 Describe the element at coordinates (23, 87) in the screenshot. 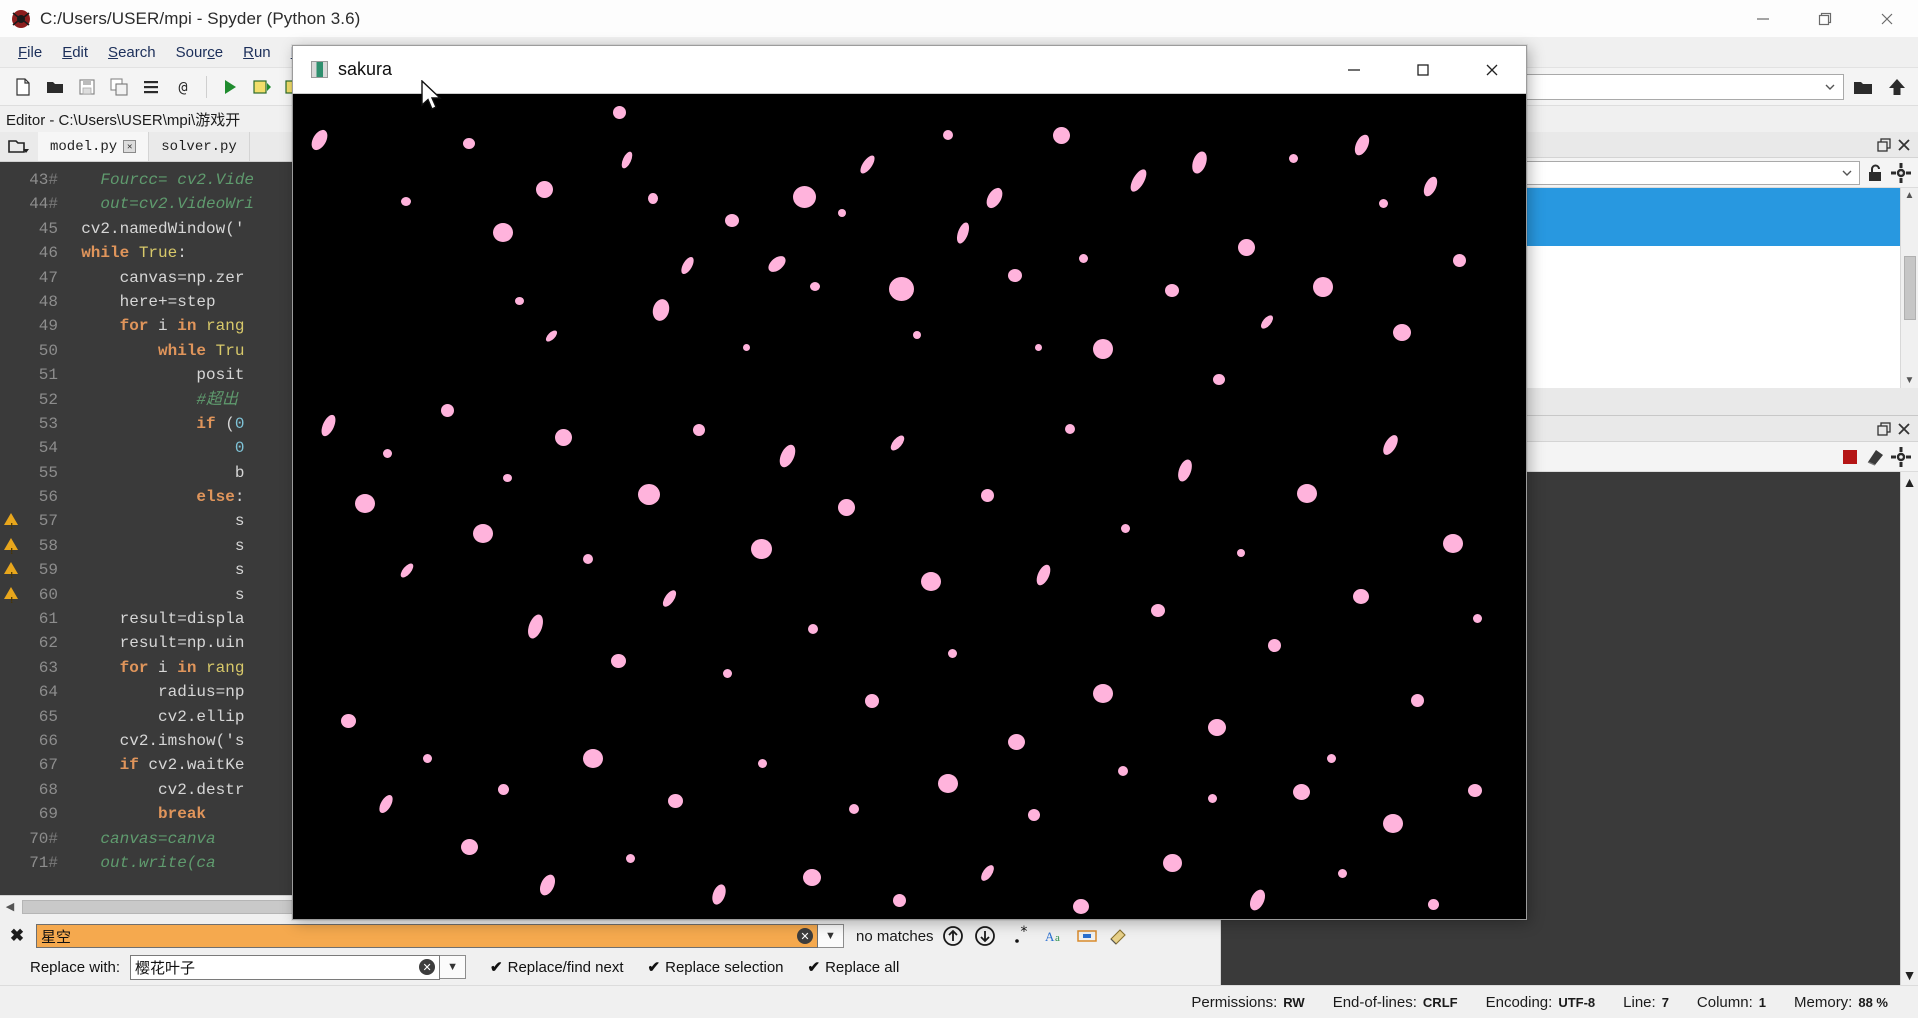

I see `new-file-icon` at that location.